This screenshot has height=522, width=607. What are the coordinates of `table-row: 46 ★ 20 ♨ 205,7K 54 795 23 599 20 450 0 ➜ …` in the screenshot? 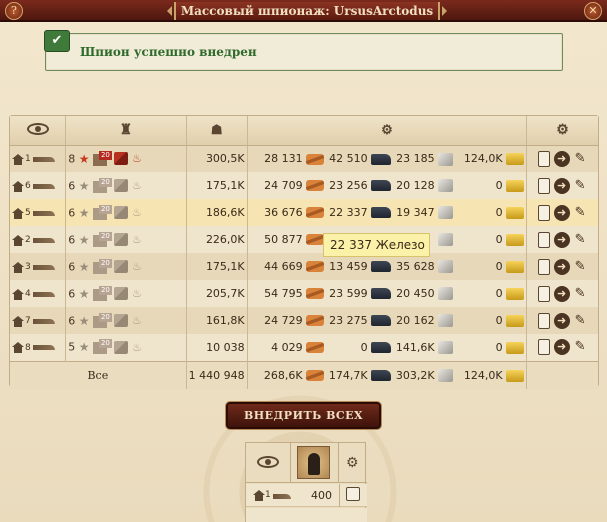 It's located at (304, 293).